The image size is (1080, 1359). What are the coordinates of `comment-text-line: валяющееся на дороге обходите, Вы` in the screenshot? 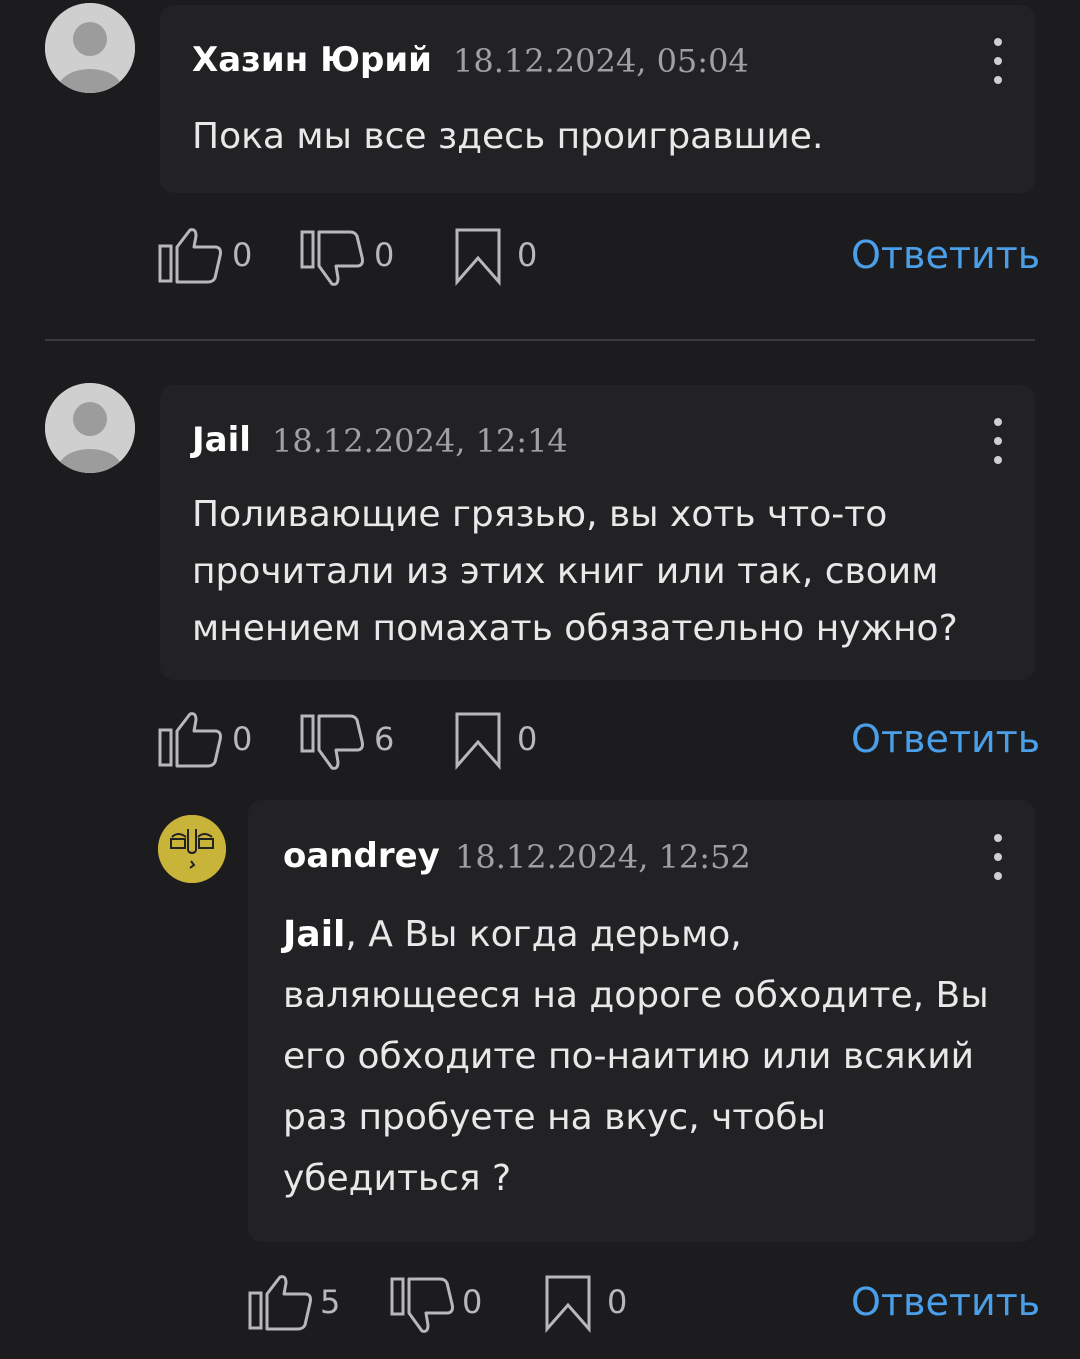 It's located at (636, 995).